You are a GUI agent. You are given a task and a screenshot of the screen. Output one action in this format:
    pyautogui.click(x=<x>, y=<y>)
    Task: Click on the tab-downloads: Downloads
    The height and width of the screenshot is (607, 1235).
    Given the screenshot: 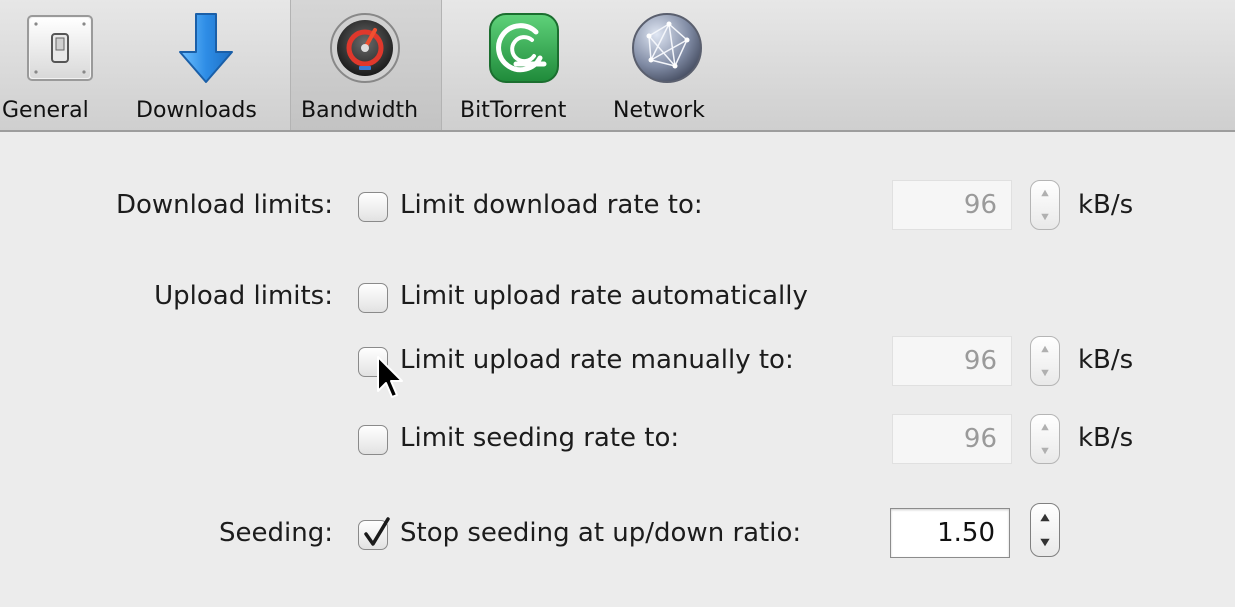 What is the action you would take?
    pyautogui.click(x=205, y=65)
    